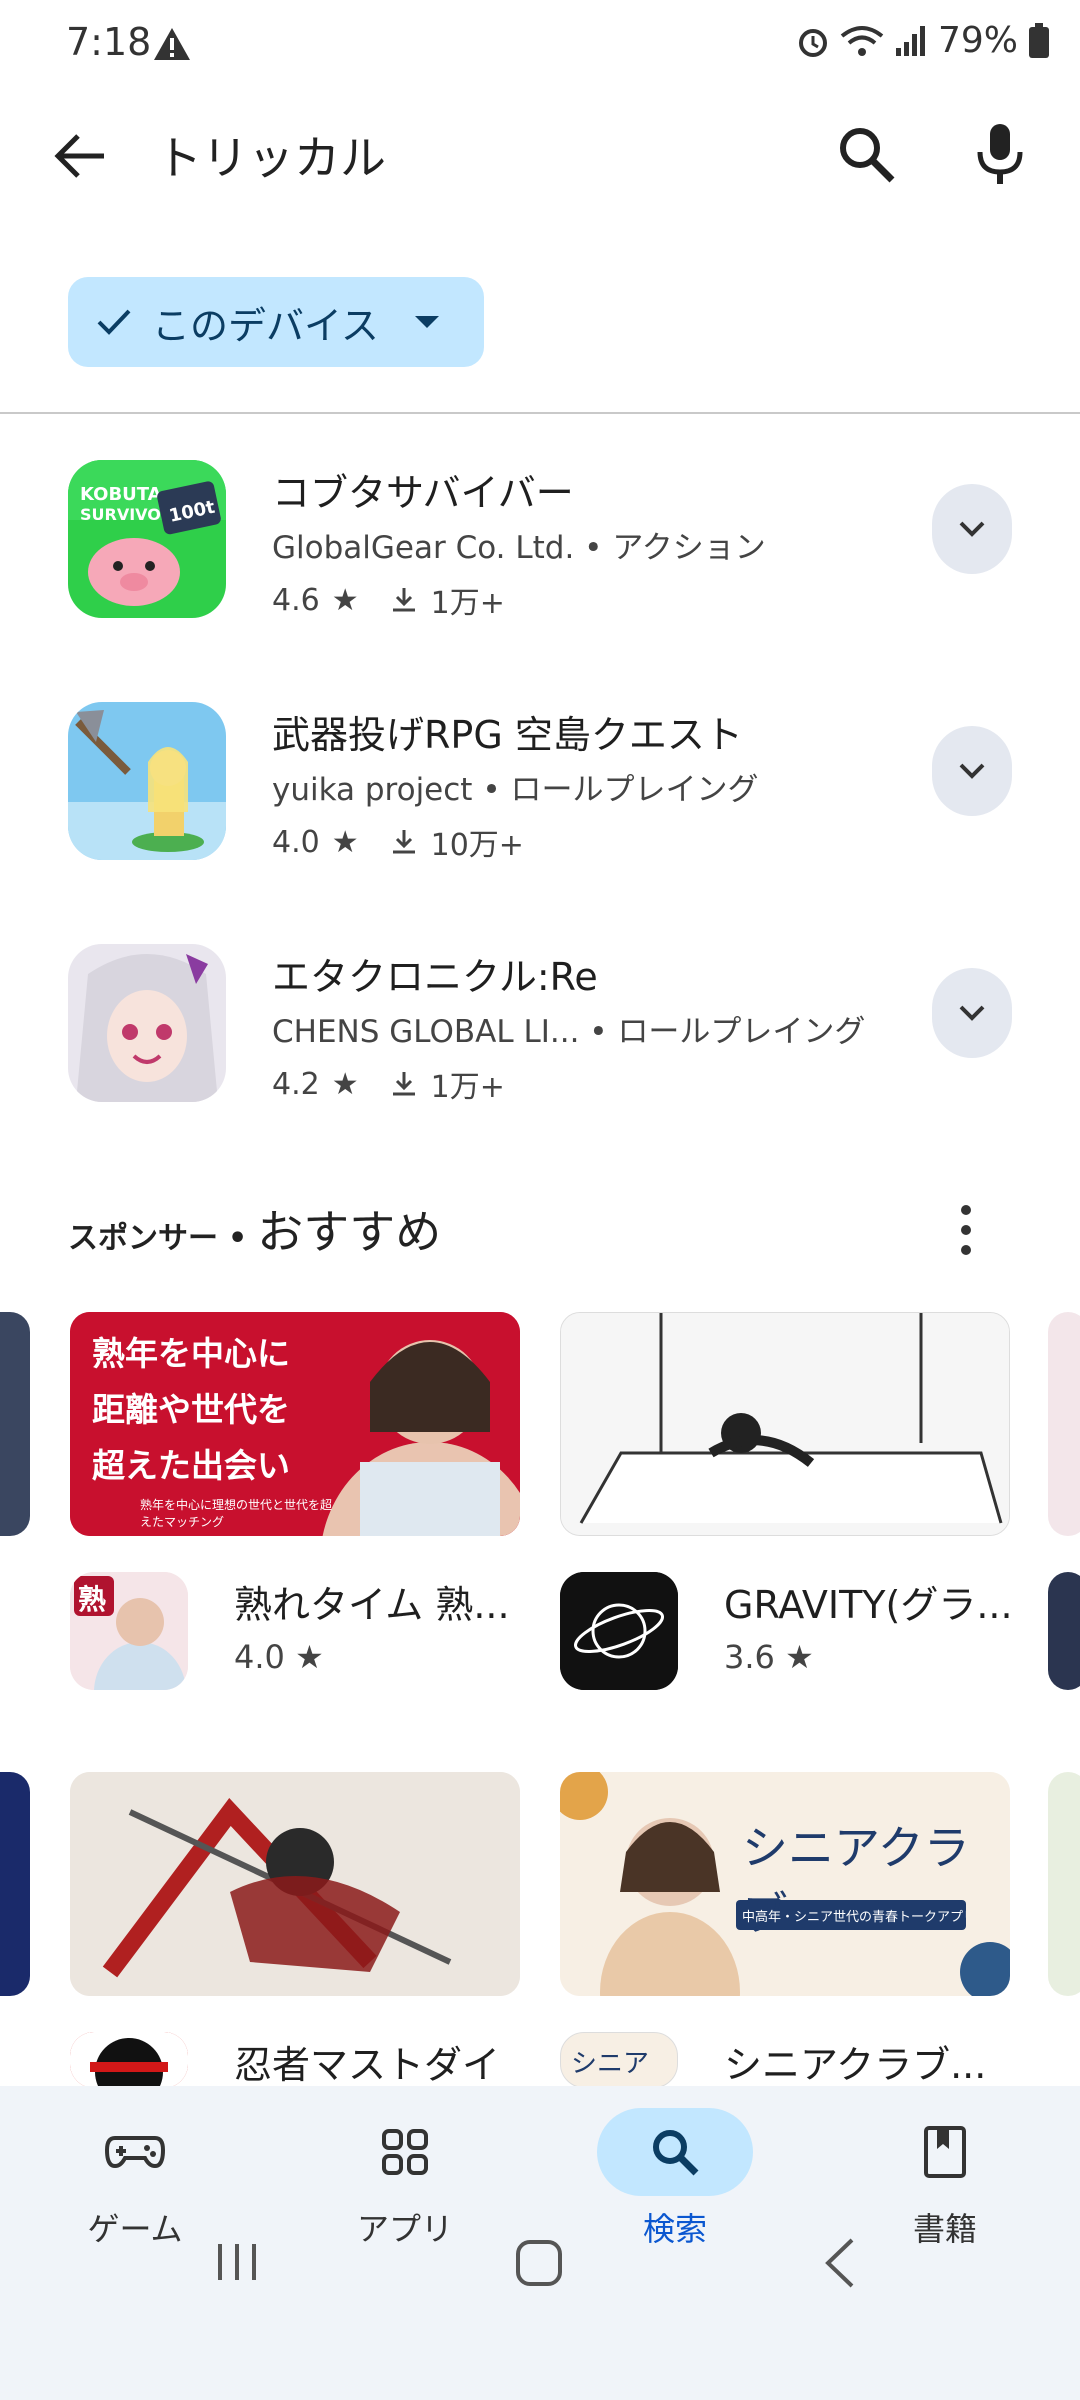  I want to click on sponsored-app-card: 忍者マストダイ, so click(295, 1932).